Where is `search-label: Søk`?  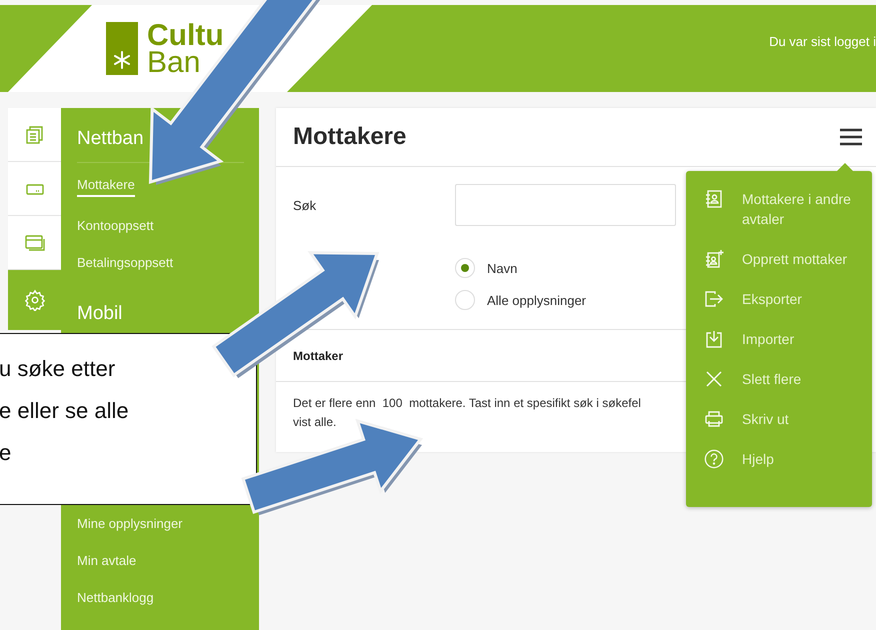 search-label: Søk is located at coordinates (305, 205).